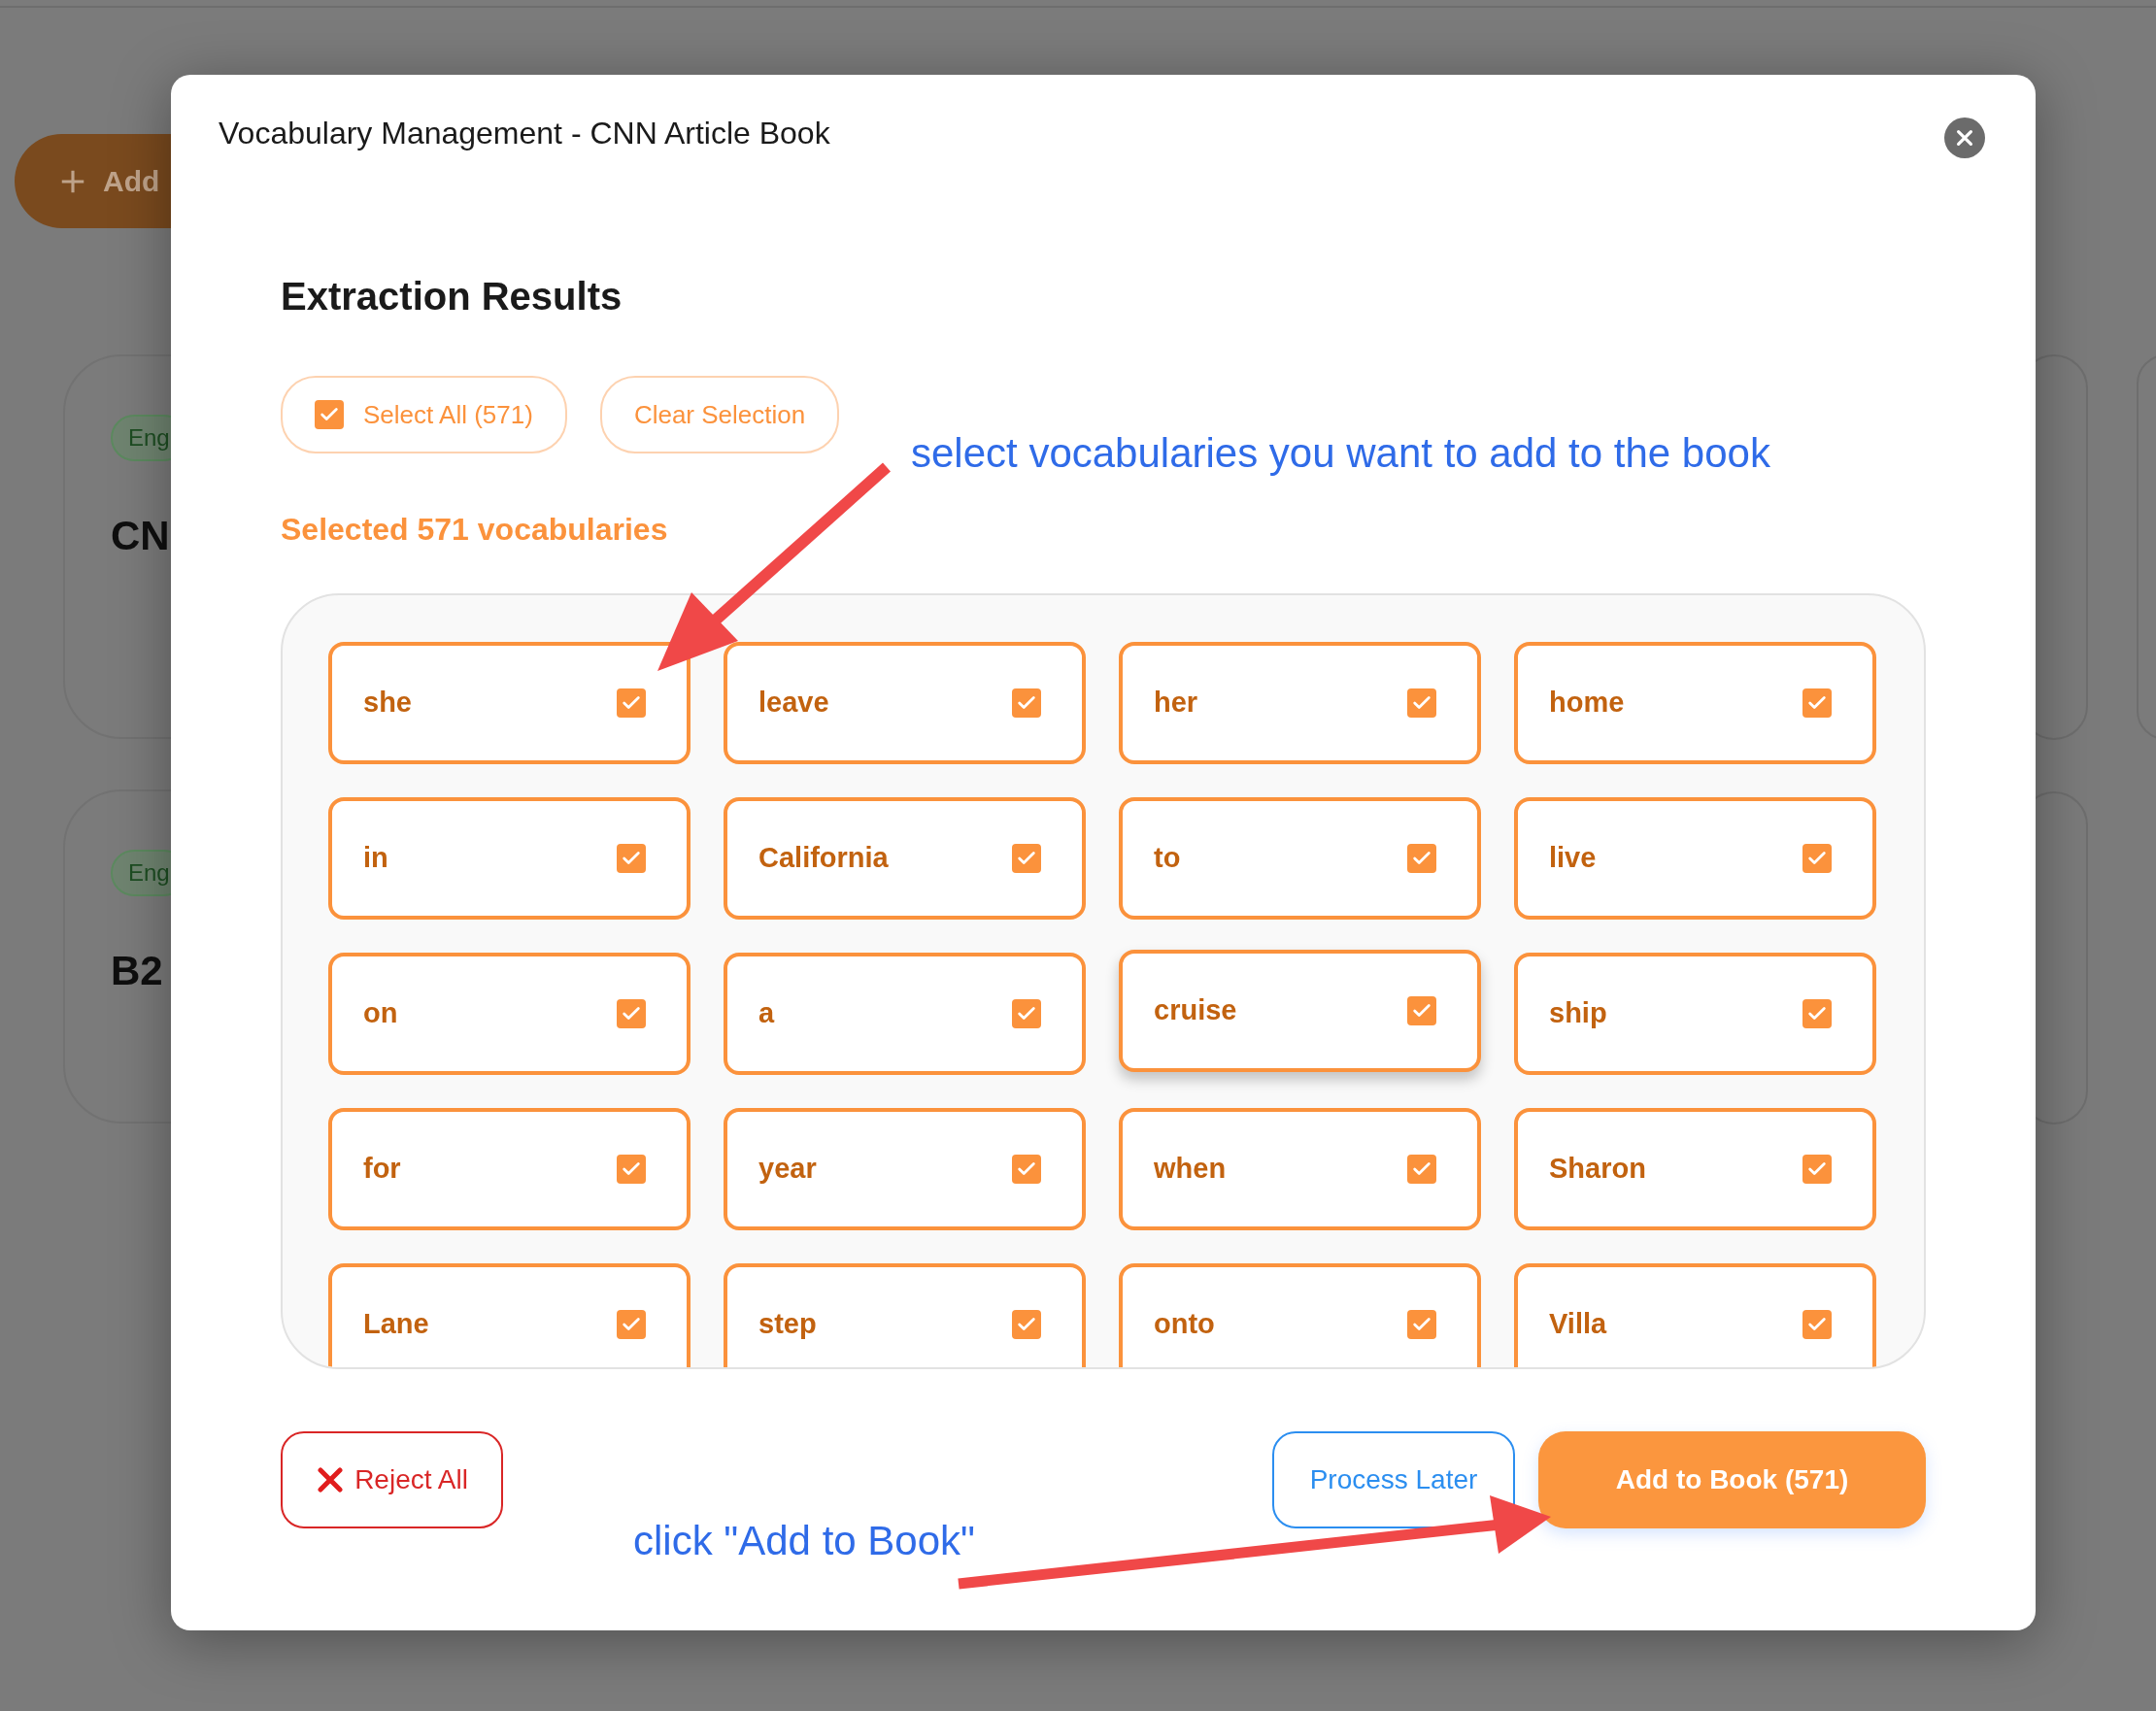 The width and height of the screenshot is (2156, 1711). I want to click on word-text: live, so click(1573, 858).